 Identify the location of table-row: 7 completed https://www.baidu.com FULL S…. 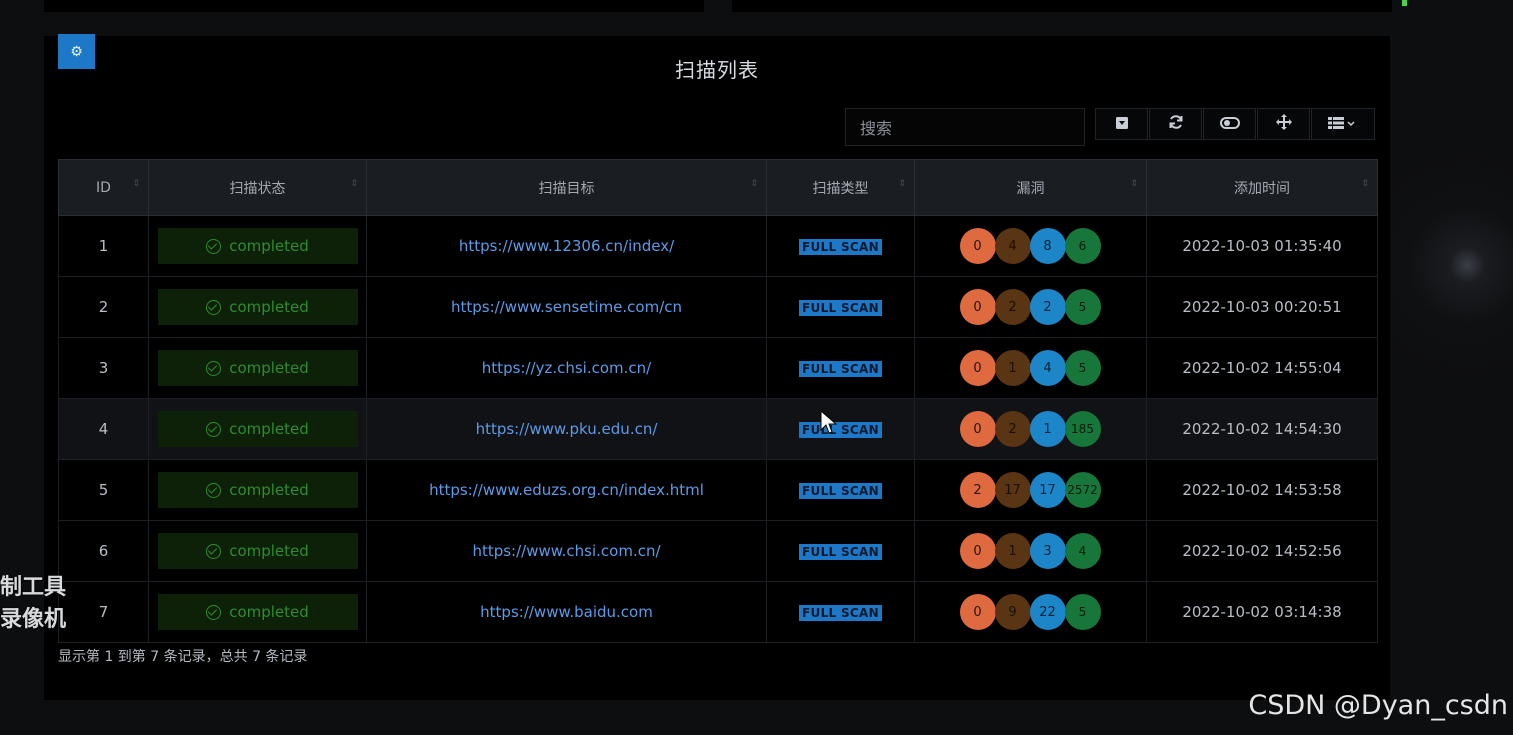
(718, 612).